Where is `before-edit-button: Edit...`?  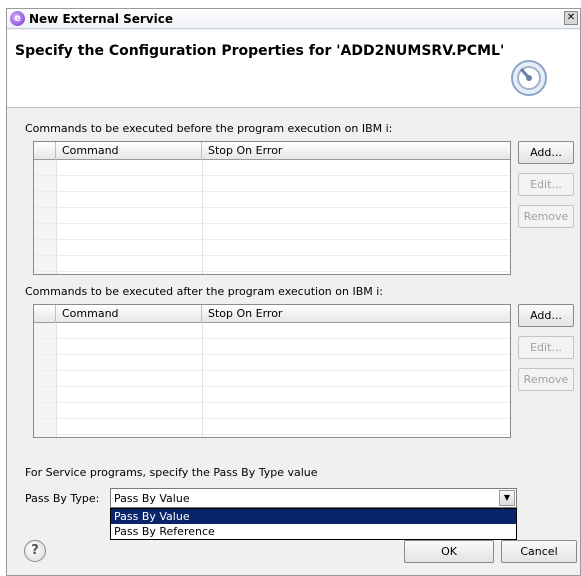
before-edit-button: Edit... is located at coordinates (546, 184).